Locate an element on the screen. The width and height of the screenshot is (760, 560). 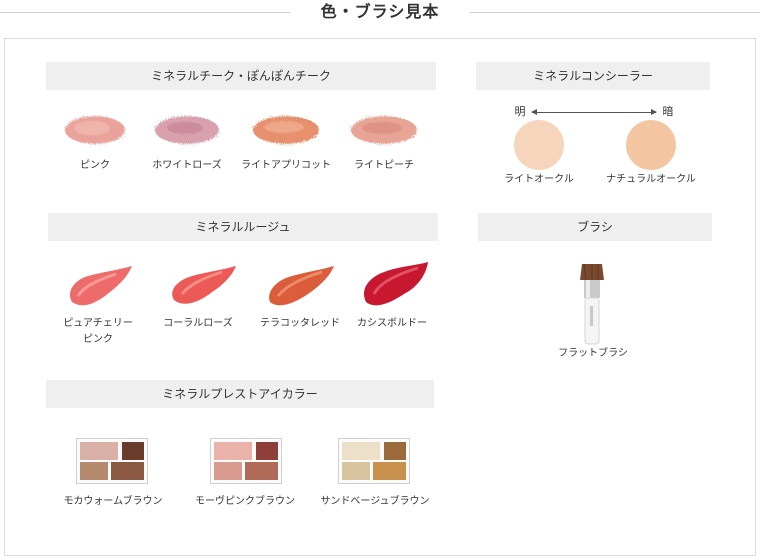
light-to-dark-arrow is located at coordinates (594, 112).